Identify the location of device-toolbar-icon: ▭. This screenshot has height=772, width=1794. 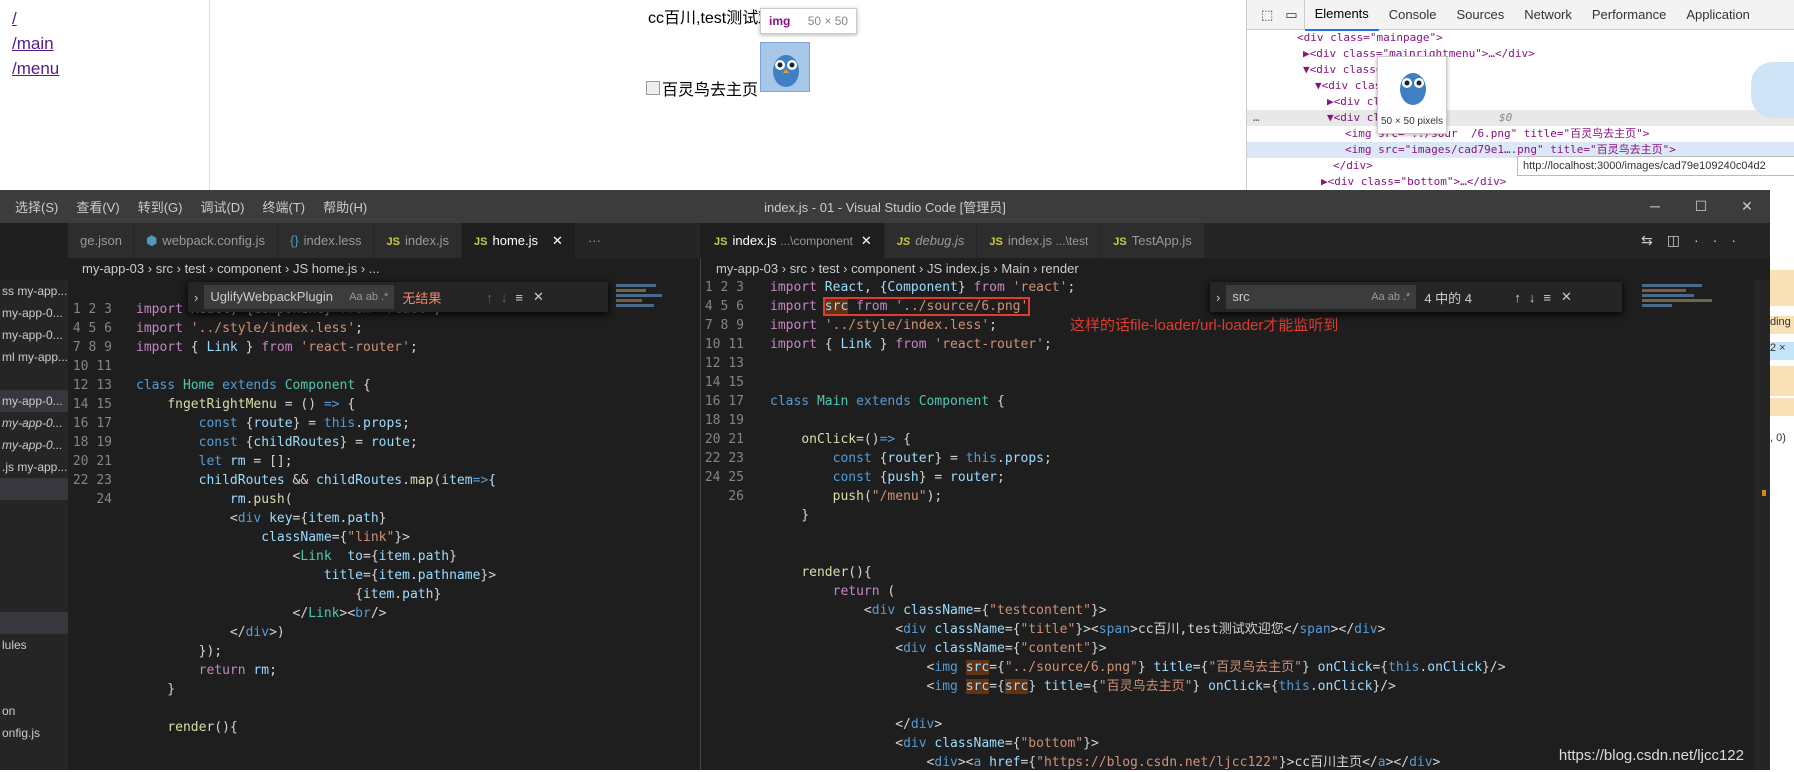
(1292, 15).